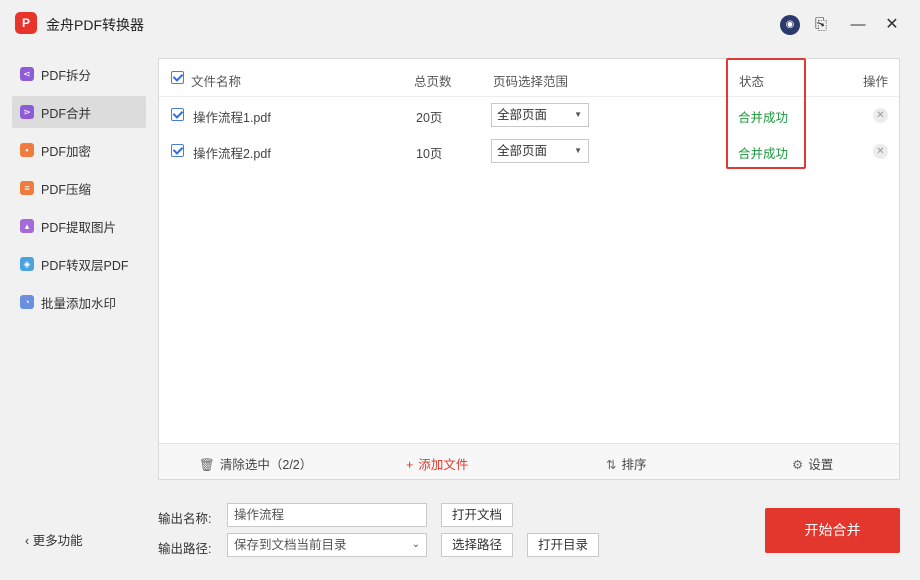 Image resolution: width=920 pixels, height=580 pixels. I want to click on sidebar-item-label: PDF转双层PDF, so click(85, 265).